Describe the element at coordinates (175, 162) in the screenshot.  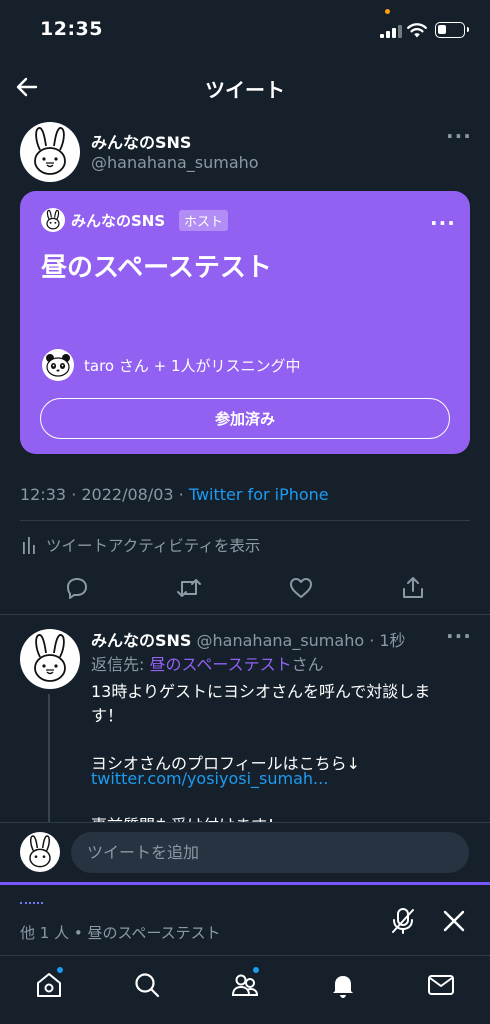
I see `author-handle: @hanahana_sumaho` at that location.